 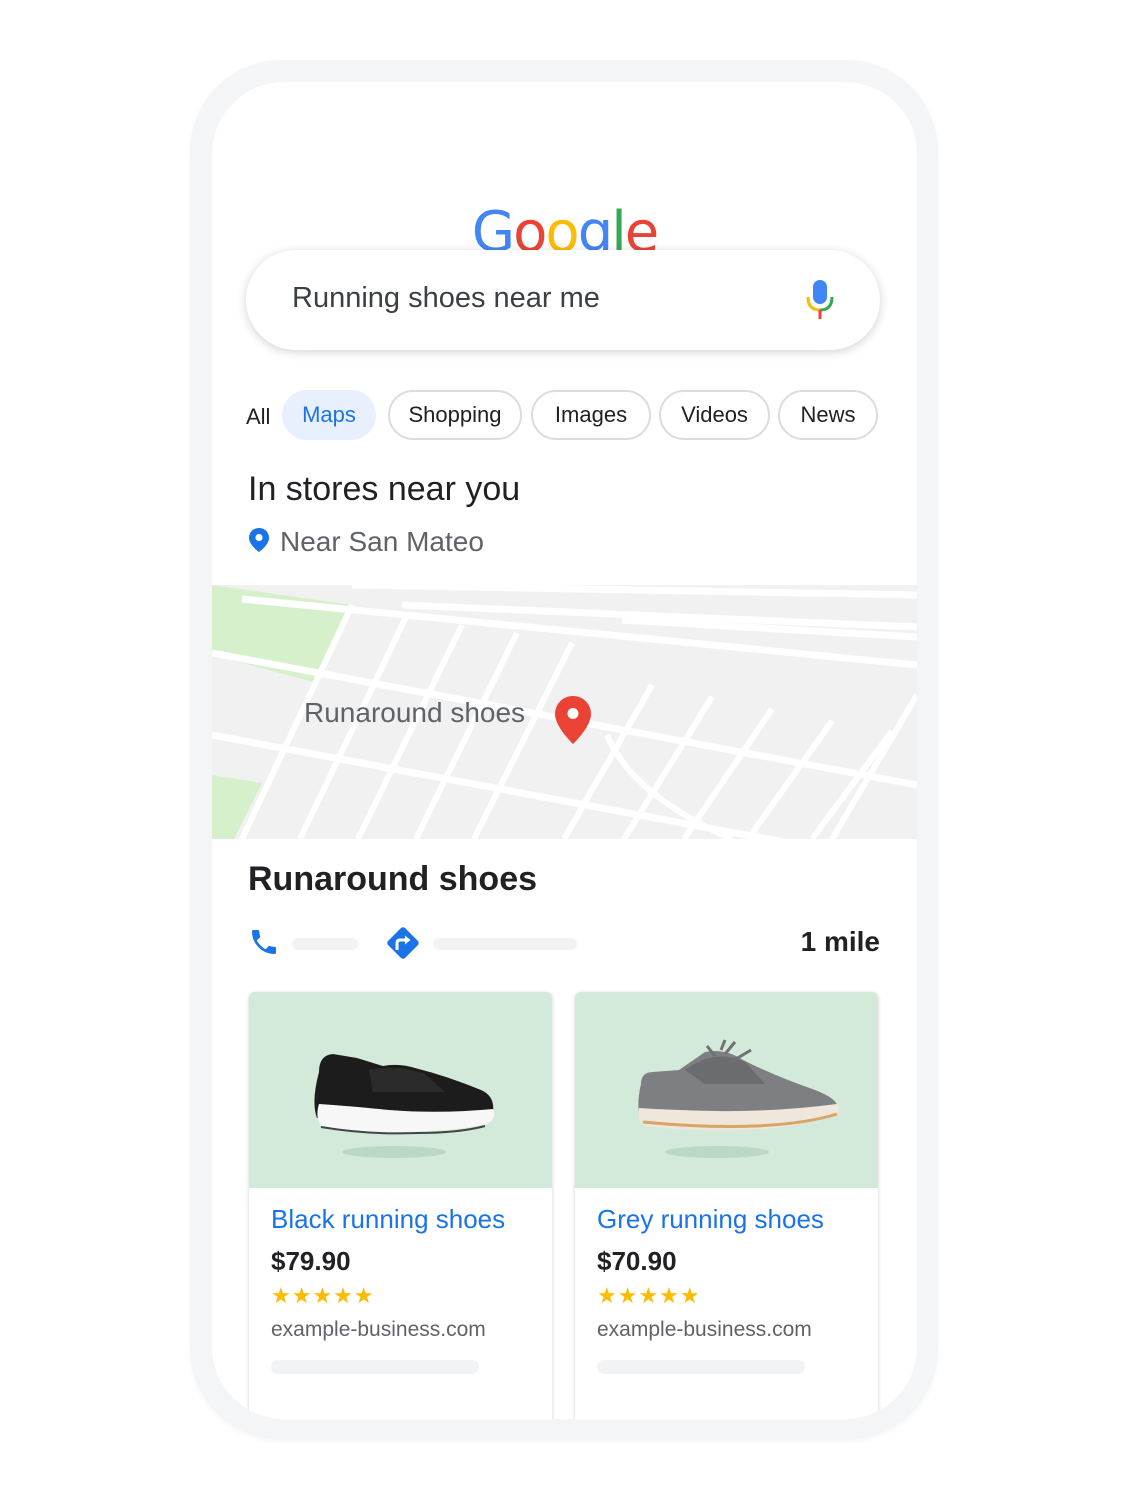 I want to click on location-row: Near San Mateo, so click(x=366, y=543).